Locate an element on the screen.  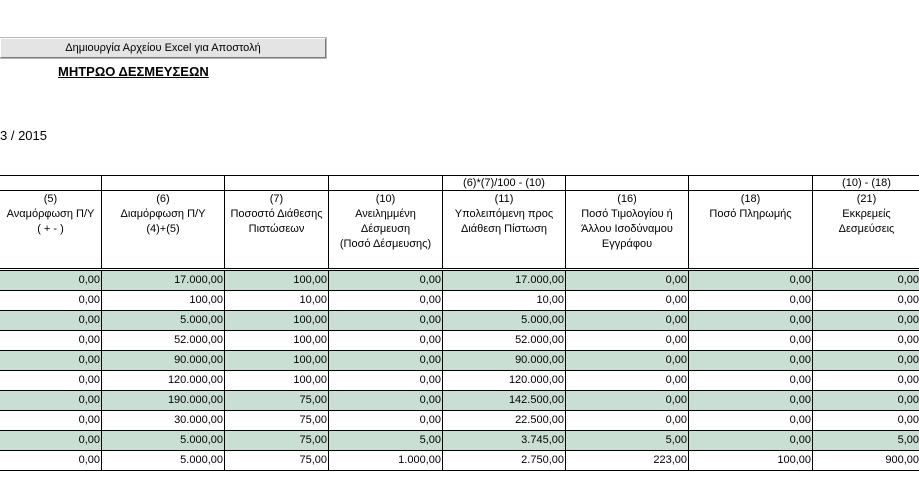
cell-invoice-amount: 223,00 is located at coordinates (627, 460).